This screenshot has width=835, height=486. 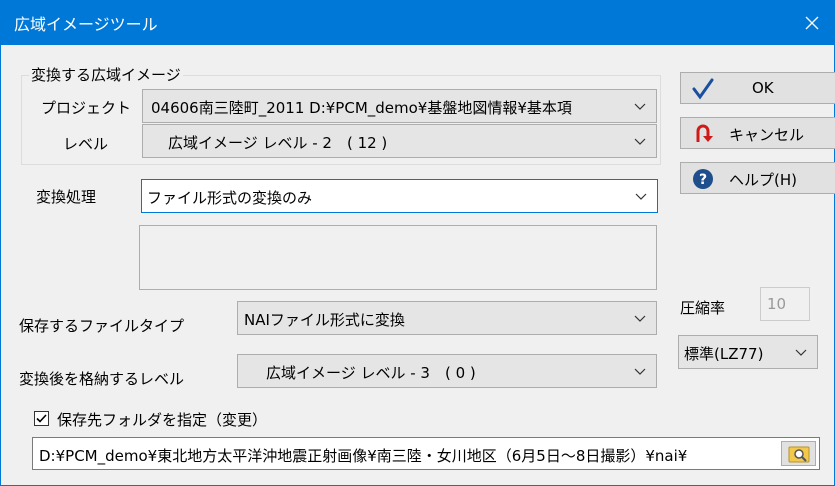 I want to click on project-value: 04606南三陸町_2011 D:¥PCM_demo¥基盤地図情報¥基本項, so click(x=361, y=108).